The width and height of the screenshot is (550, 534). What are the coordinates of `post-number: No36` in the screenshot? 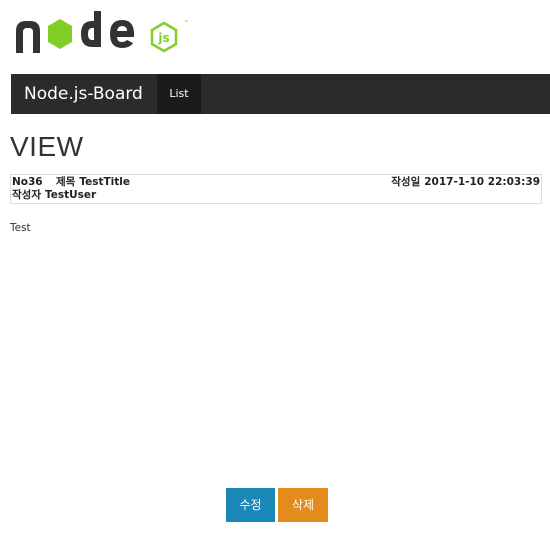 It's located at (27, 182).